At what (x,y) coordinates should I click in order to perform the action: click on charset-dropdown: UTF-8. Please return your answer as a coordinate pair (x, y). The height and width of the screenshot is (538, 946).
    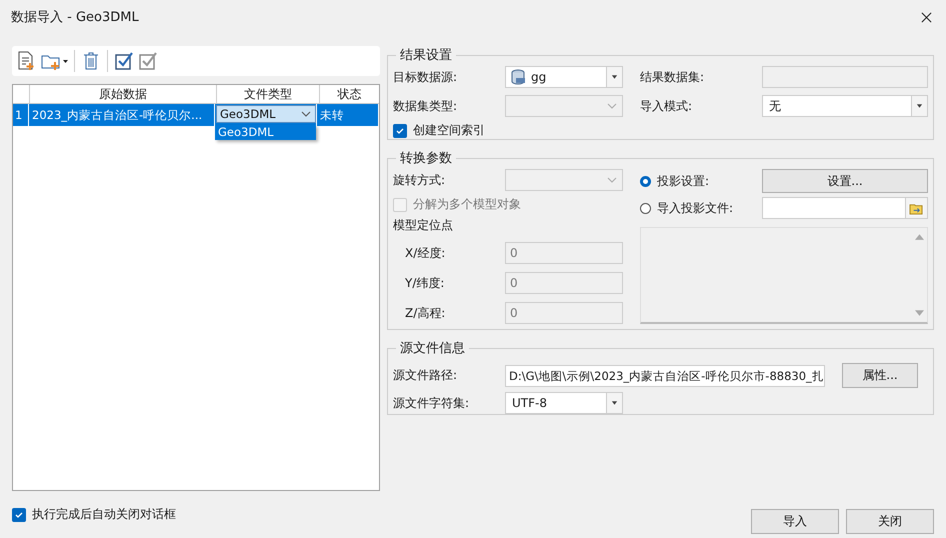
    Looking at the image, I should click on (564, 403).